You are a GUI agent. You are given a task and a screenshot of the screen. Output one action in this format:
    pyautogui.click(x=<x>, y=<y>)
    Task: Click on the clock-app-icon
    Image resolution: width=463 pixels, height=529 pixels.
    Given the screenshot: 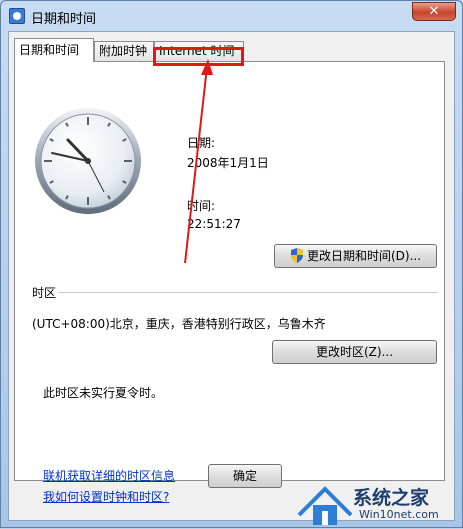 What is the action you would take?
    pyautogui.click(x=17, y=16)
    